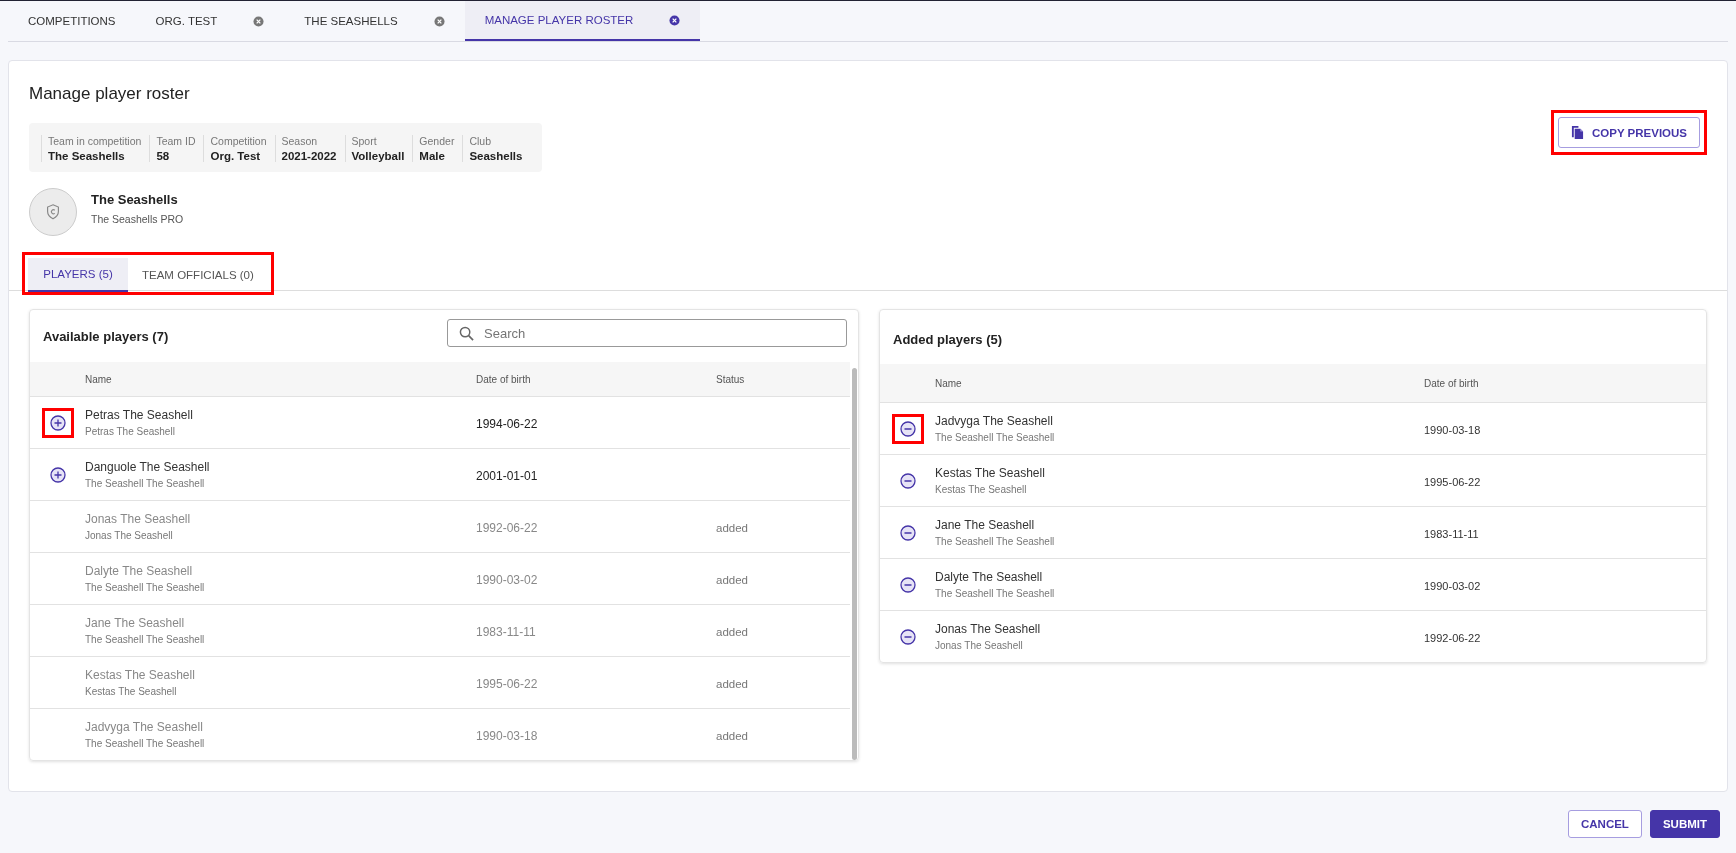 This screenshot has width=1736, height=853. I want to click on page-tab: THE SEASHELLS, so click(374, 21).